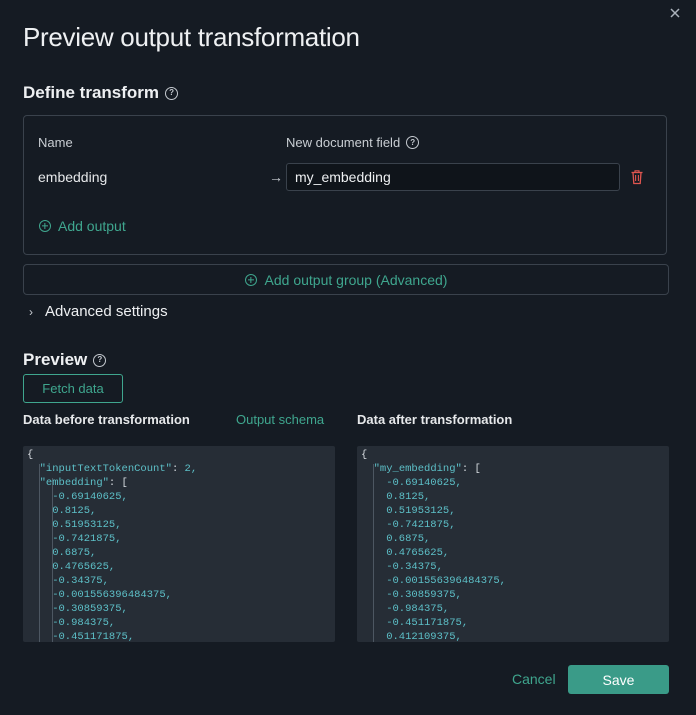  I want to click on code-line: 0.412109375,, so click(411, 636).